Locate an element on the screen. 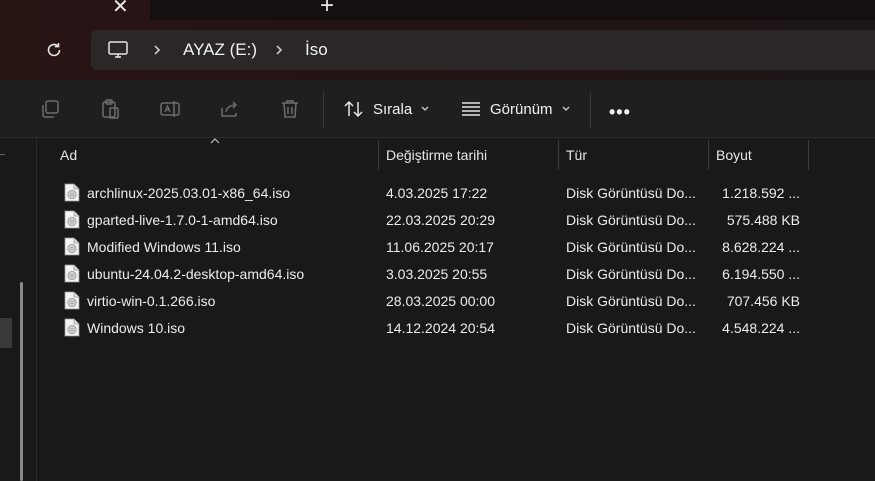 The width and height of the screenshot is (875, 481). refresh-button is located at coordinates (54, 50).